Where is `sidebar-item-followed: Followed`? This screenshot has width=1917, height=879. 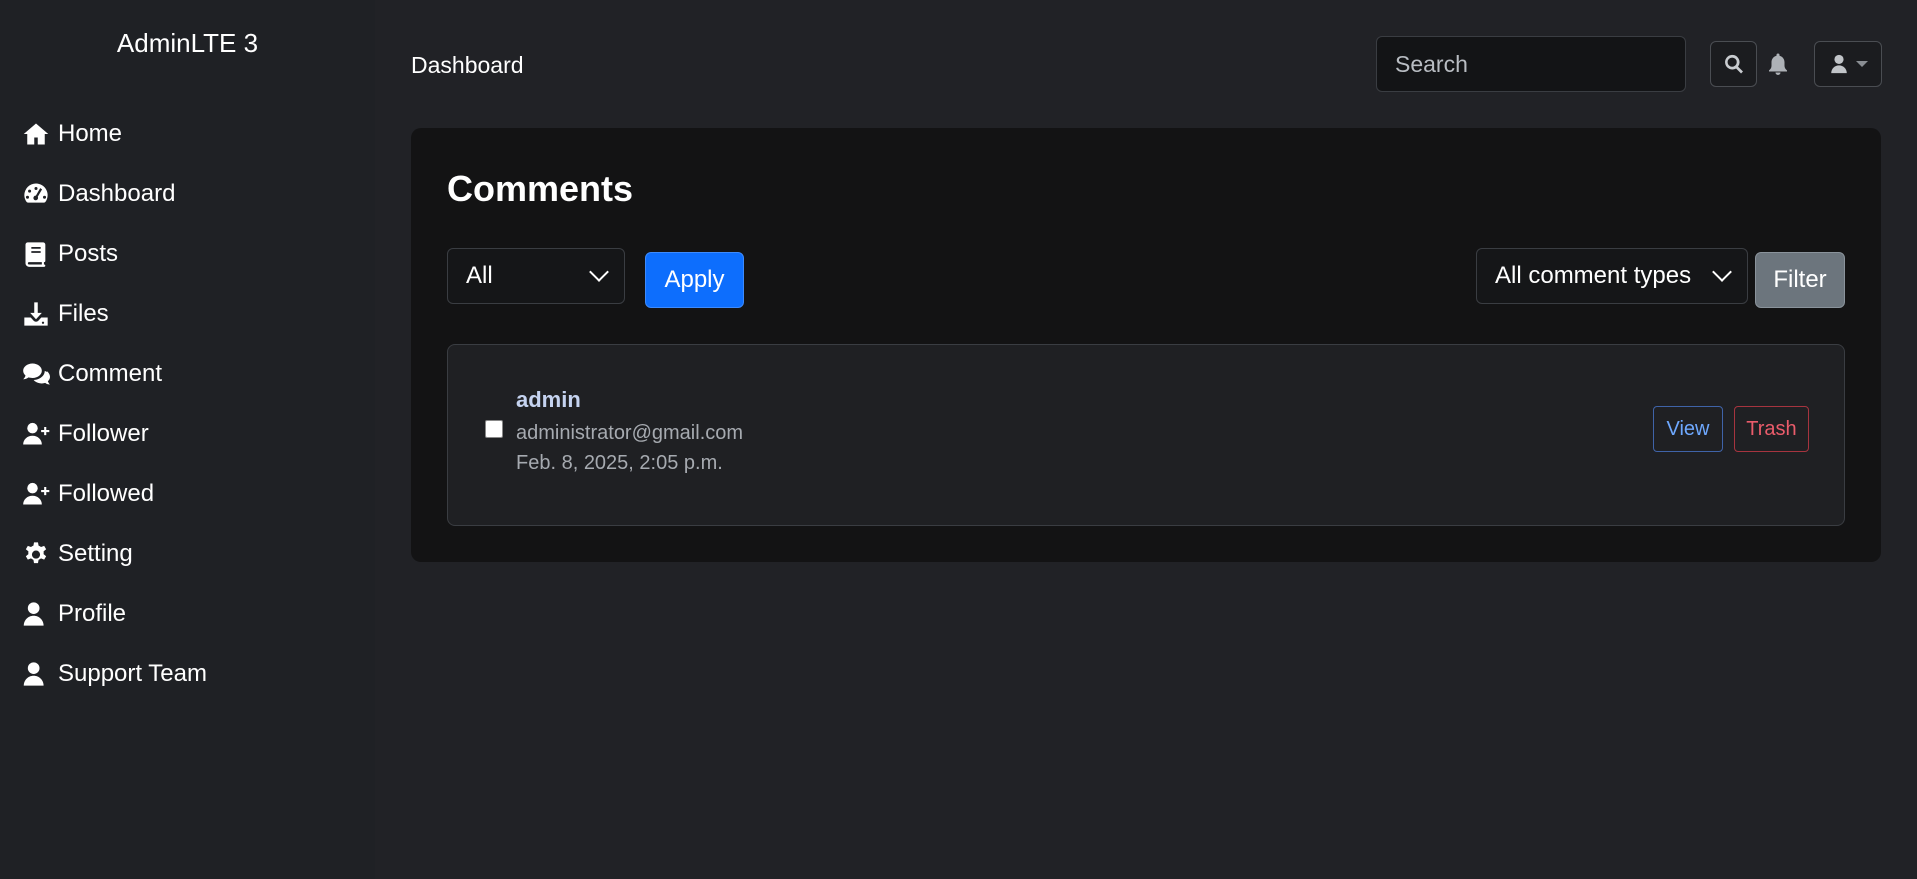 sidebar-item-followed: Followed is located at coordinates (114, 494).